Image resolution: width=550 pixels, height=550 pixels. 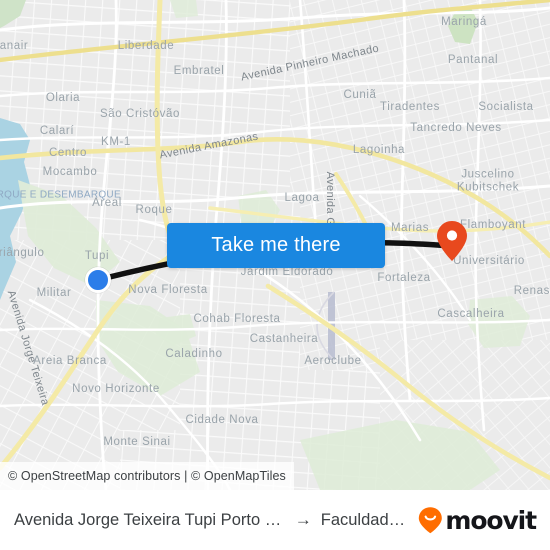 I want to click on destination-pin-marker, so click(x=452, y=243).